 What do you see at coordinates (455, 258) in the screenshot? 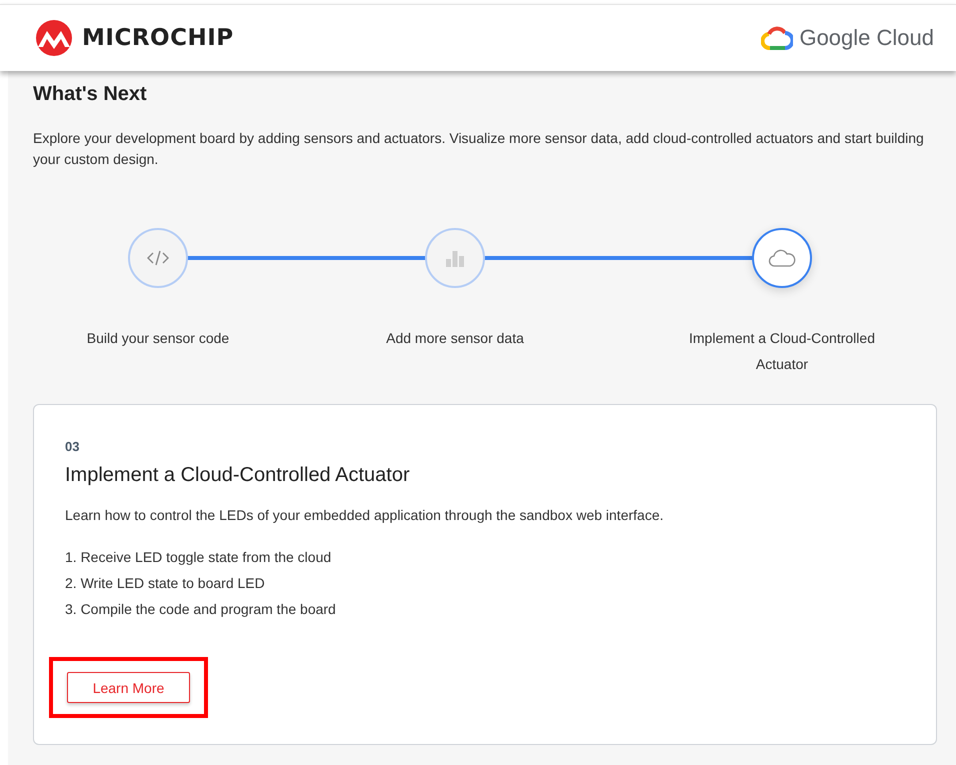
I see `bar-chart-icon` at bounding box center [455, 258].